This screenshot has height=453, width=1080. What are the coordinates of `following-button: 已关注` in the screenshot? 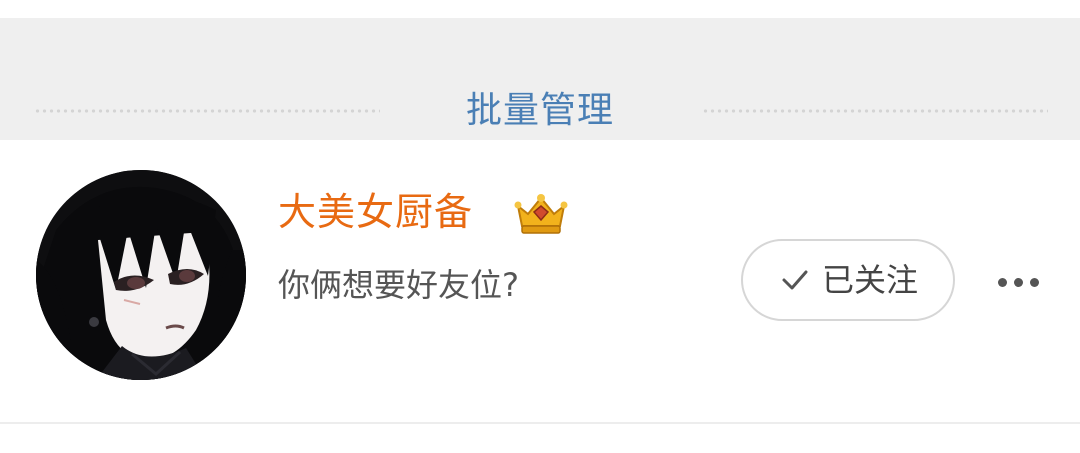 It's located at (848, 280).